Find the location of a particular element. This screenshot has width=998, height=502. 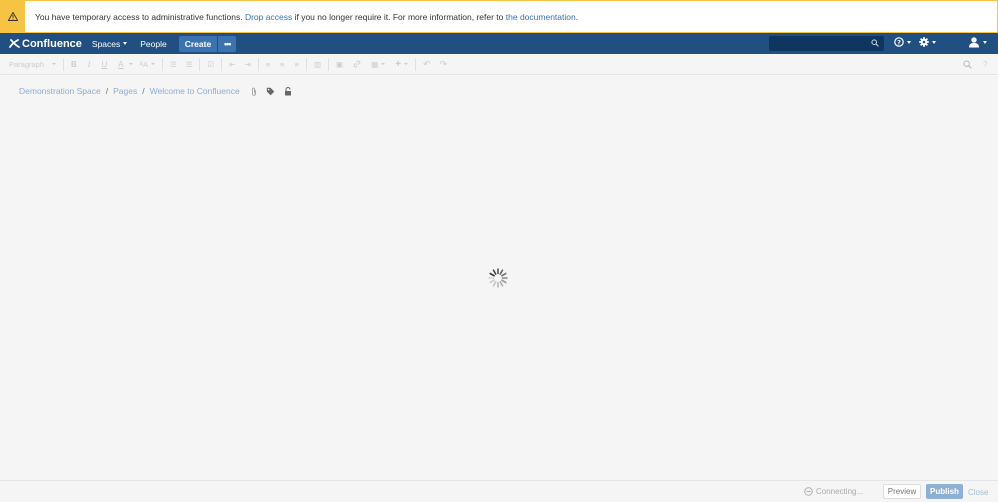

drop-access-link: Drop access is located at coordinates (268, 17).